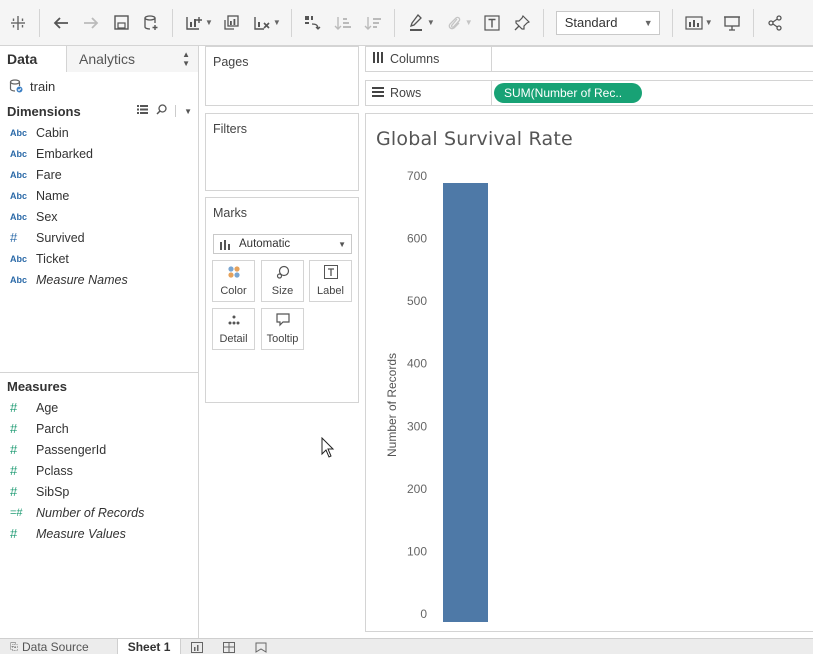 The width and height of the screenshot is (813, 654). What do you see at coordinates (99, 153) in the screenshot?
I see `dimension-field: Abc Embarked` at bounding box center [99, 153].